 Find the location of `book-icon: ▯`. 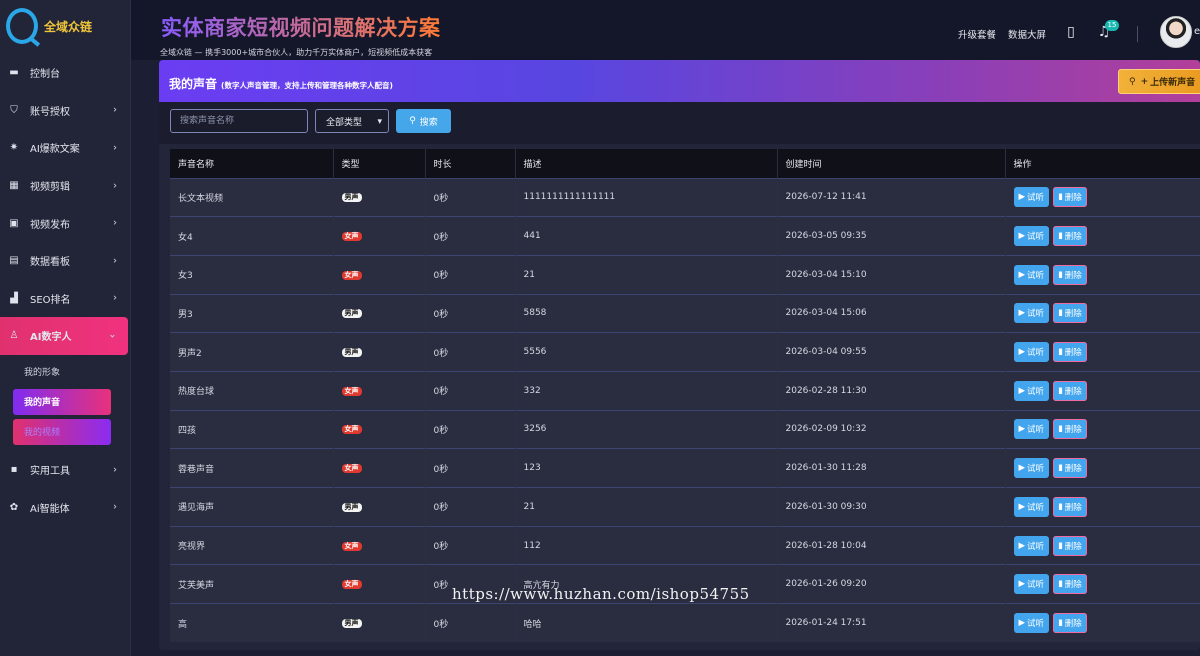

book-icon: ▯ is located at coordinates (1071, 32).